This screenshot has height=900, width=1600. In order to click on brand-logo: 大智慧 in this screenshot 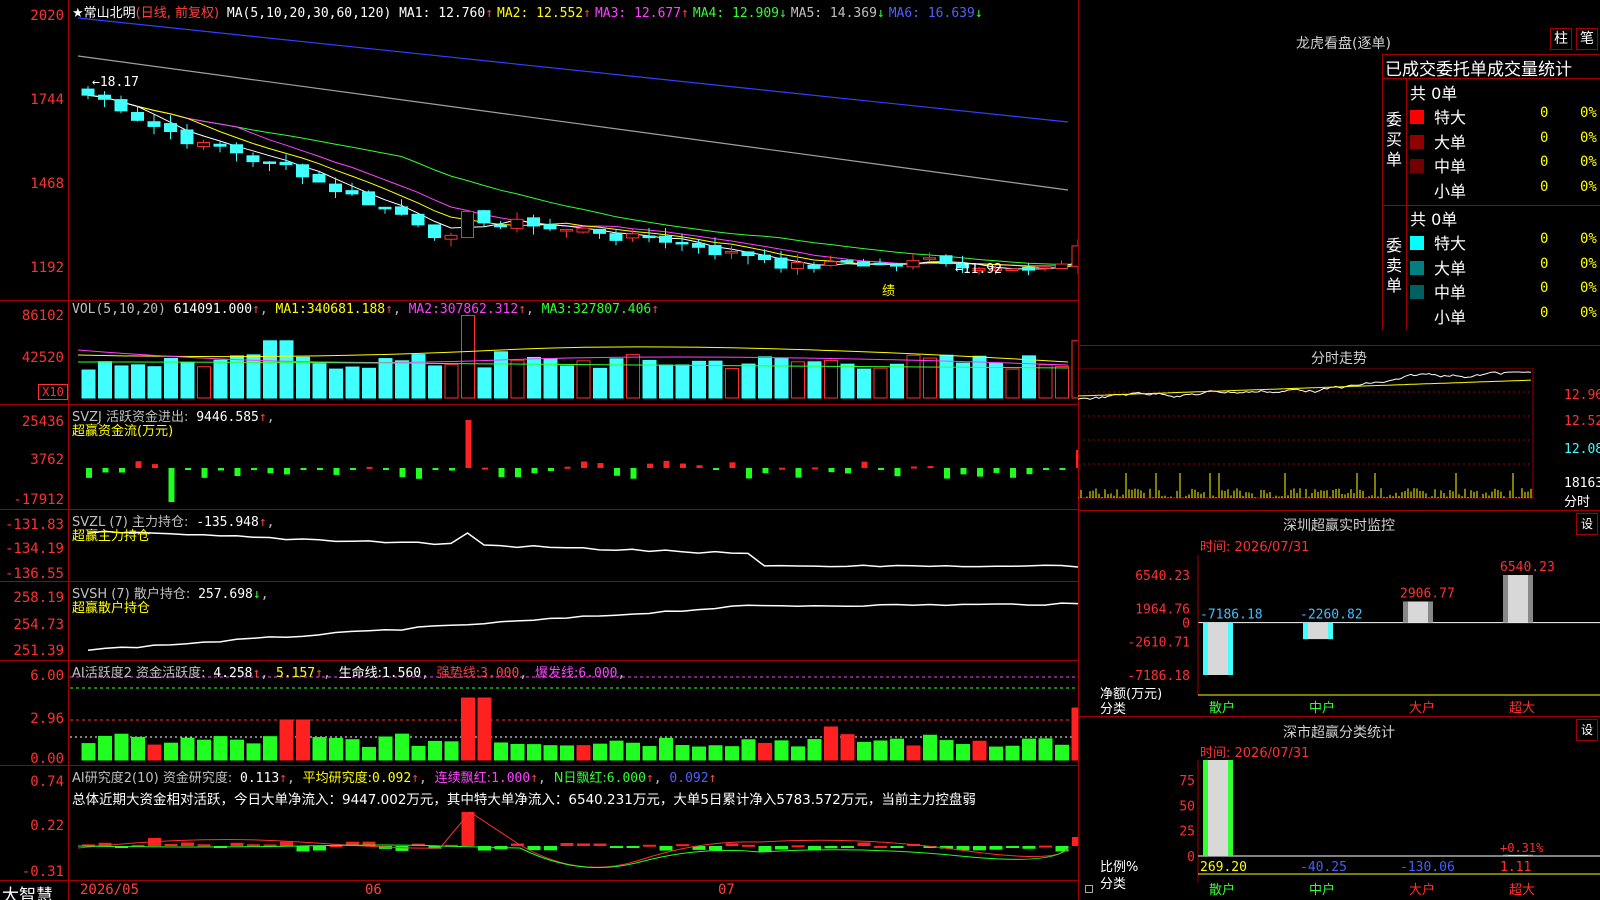, I will do `click(27, 890)`.